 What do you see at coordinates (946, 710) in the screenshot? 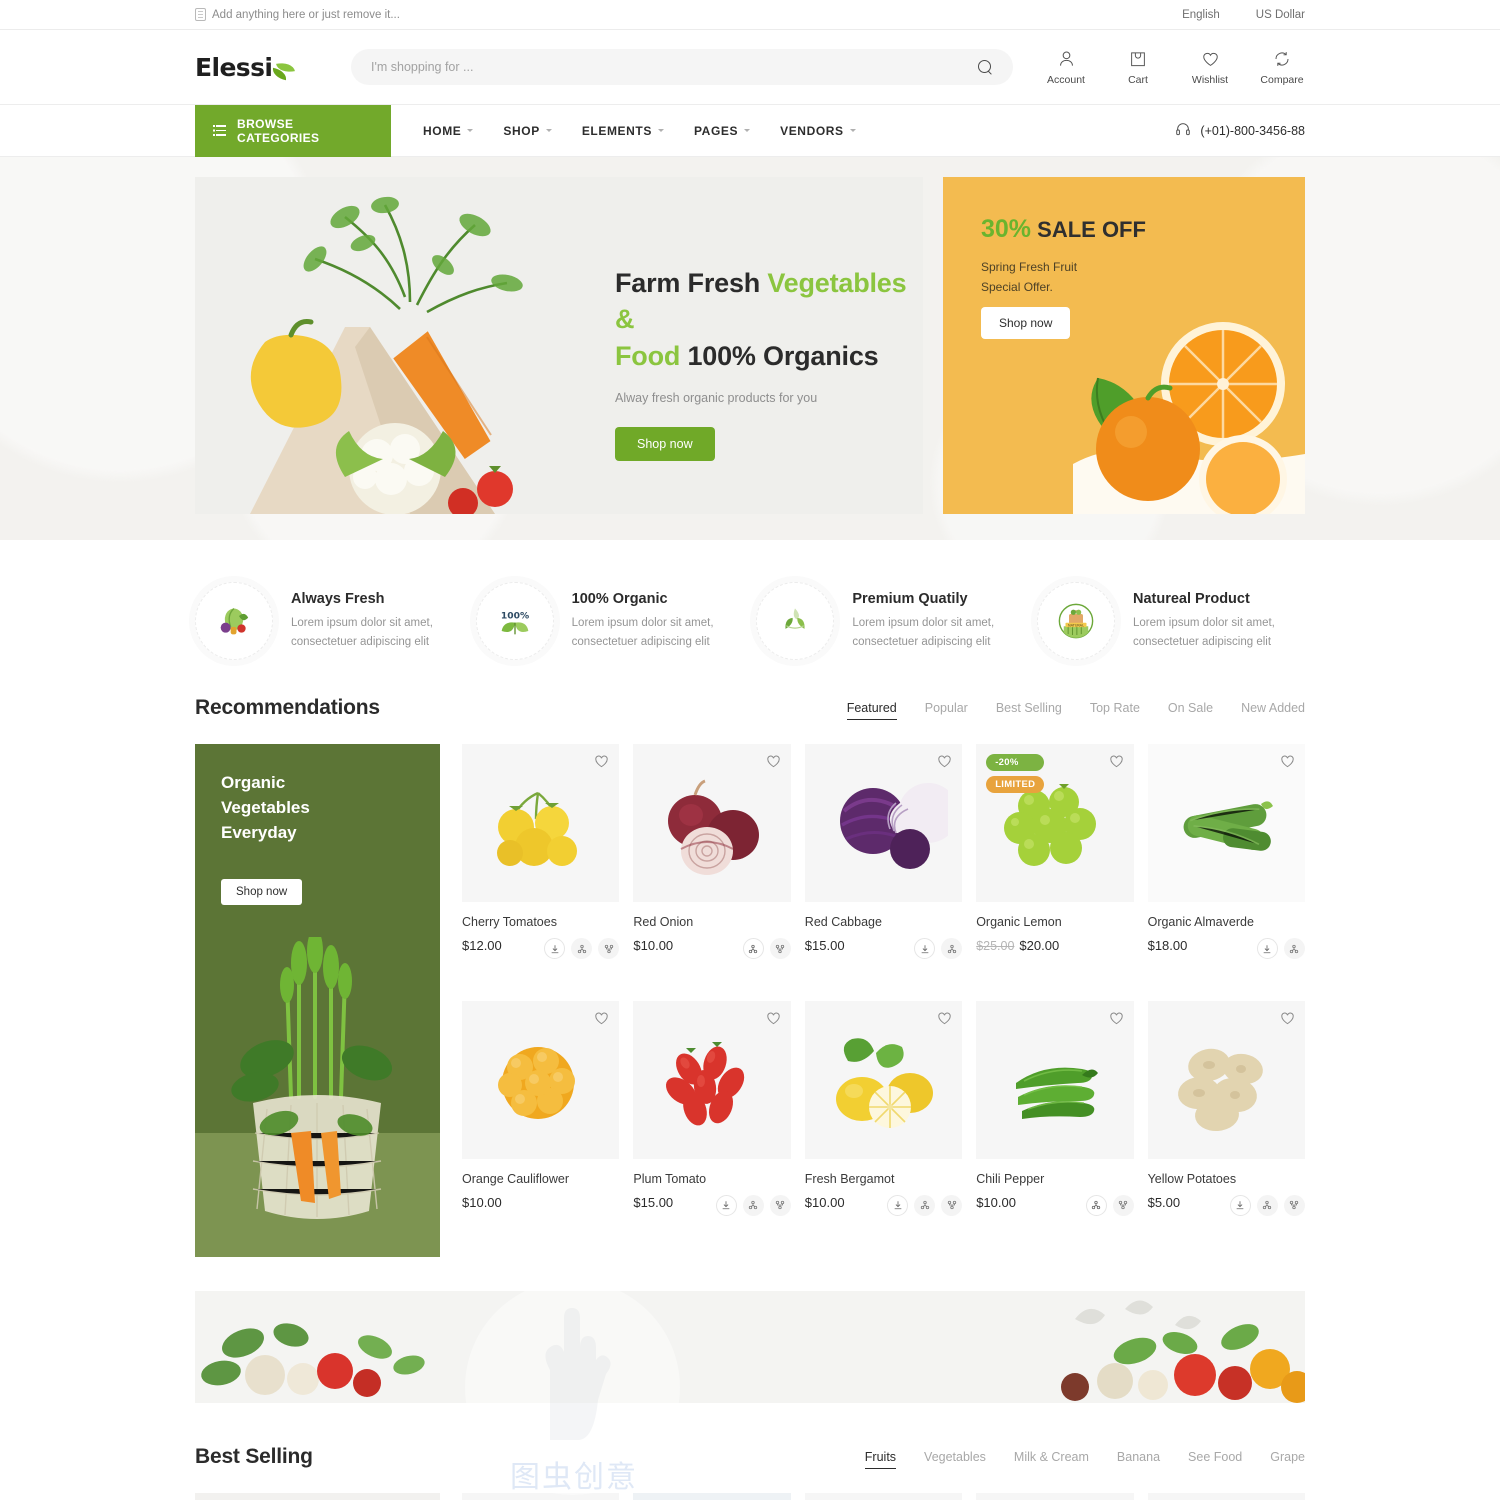
I see `tab-popular: Popular` at bounding box center [946, 710].